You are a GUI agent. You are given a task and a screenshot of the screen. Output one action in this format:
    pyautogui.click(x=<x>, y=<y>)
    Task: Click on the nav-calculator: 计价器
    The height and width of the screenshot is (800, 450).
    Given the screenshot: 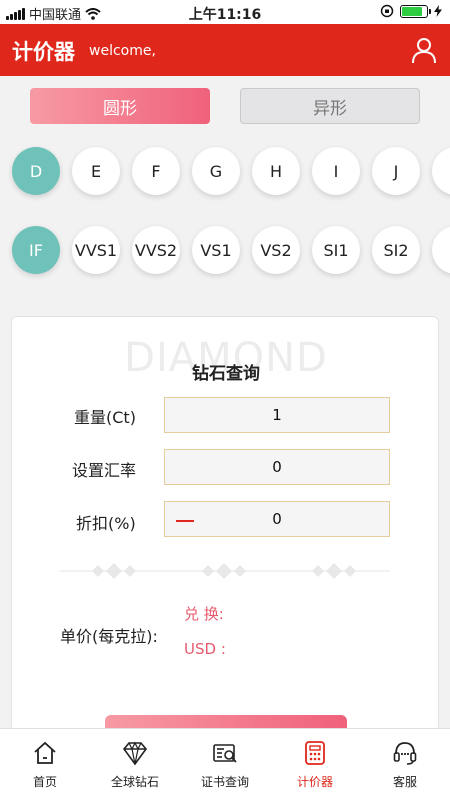 What is the action you would take?
    pyautogui.click(x=315, y=764)
    